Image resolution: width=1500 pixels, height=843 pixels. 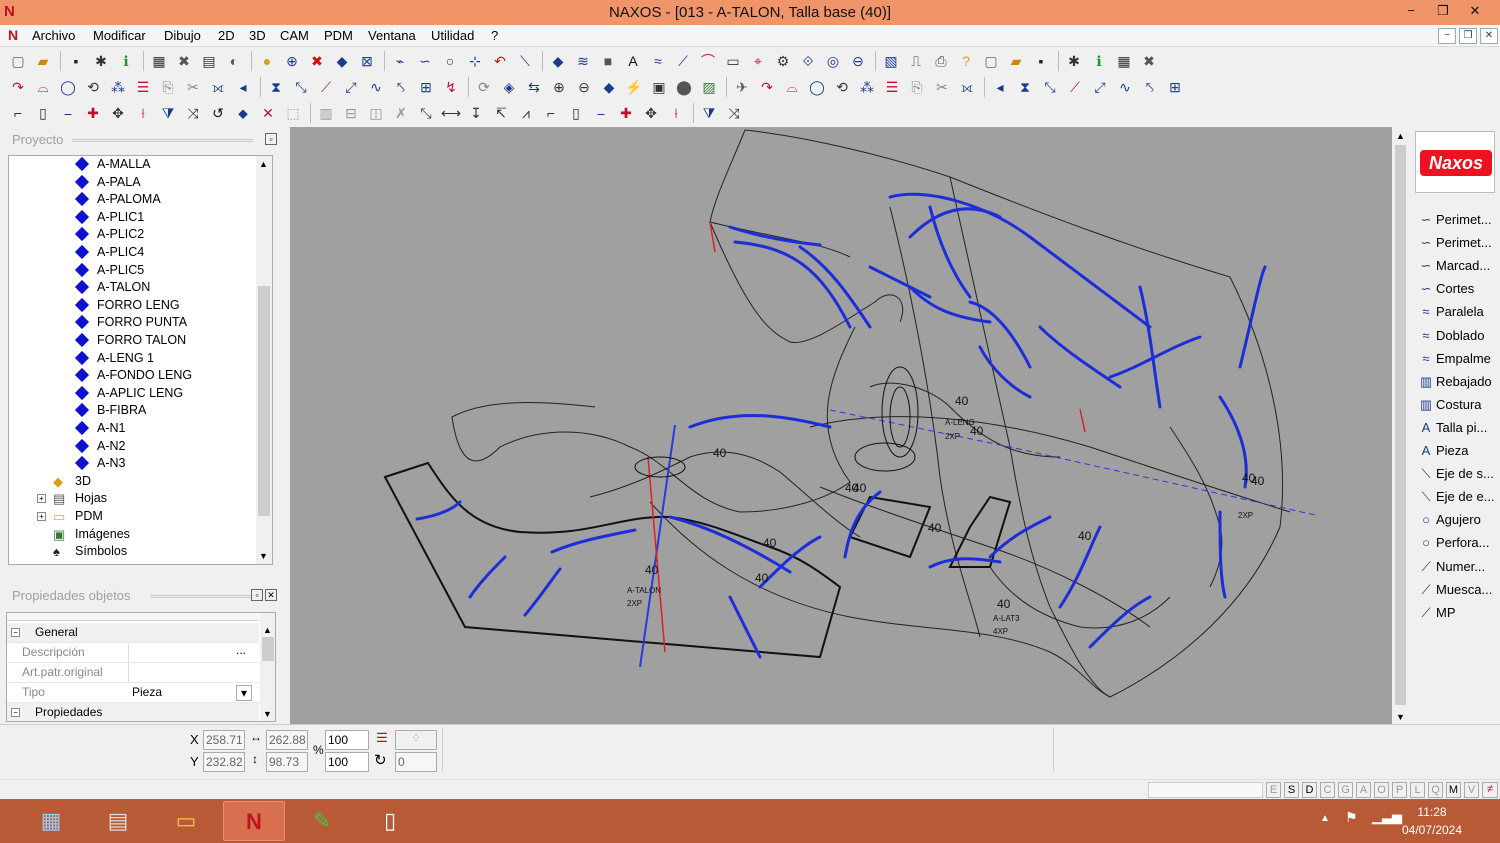 I want to click on rotation-input: 0, so click(x=416, y=762).